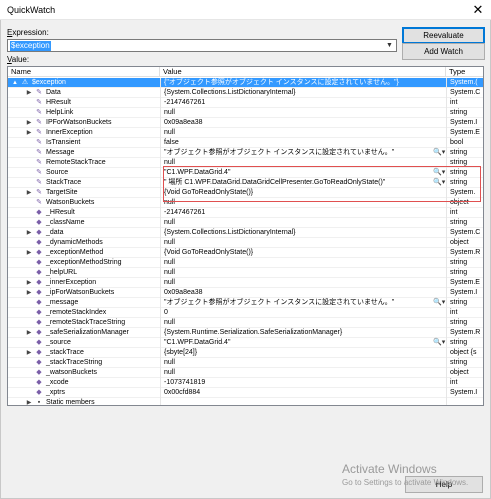 The width and height of the screenshot is (491, 499). I want to click on column-header-name: Name, so click(84, 72).